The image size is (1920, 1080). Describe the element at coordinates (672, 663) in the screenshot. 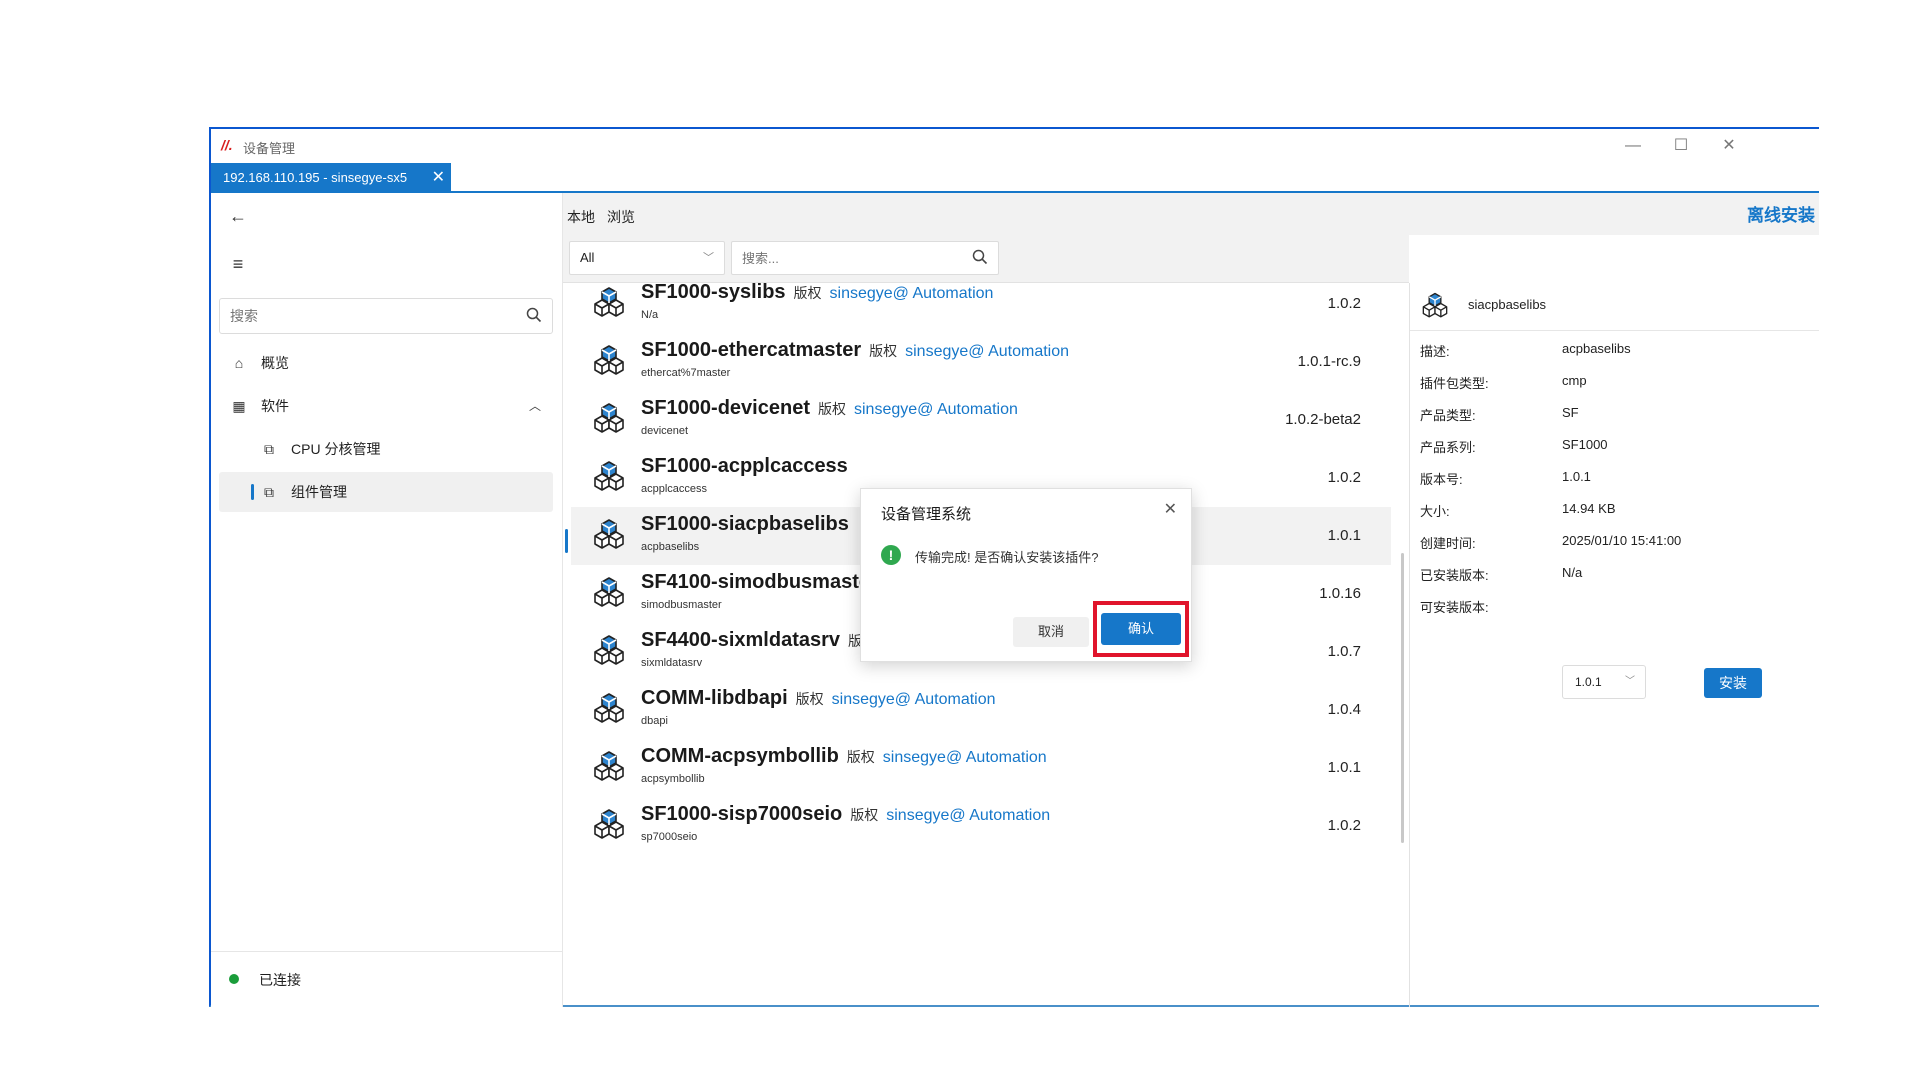

I see `package-subname: sixmldatasrv` at that location.